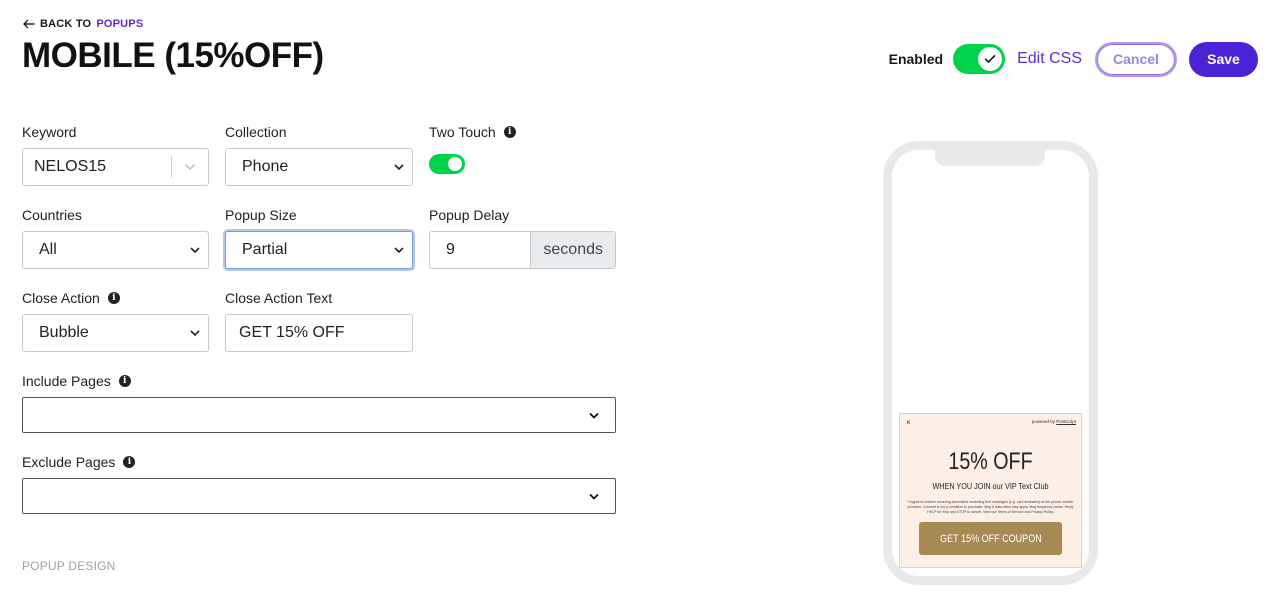 The image size is (1274, 592). I want to click on popup-size-value: Partial, so click(265, 249).